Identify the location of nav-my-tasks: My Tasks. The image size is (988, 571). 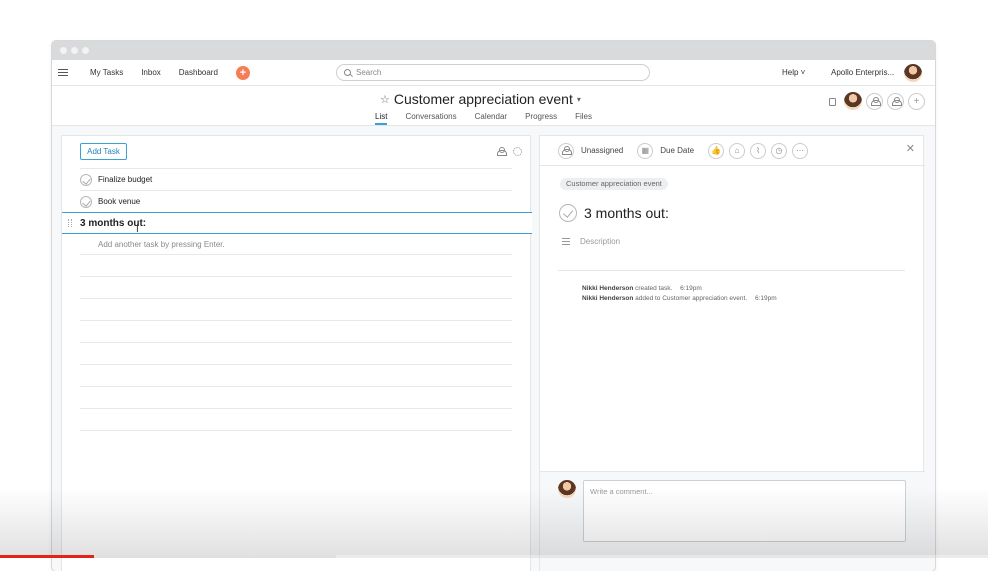
(106, 72).